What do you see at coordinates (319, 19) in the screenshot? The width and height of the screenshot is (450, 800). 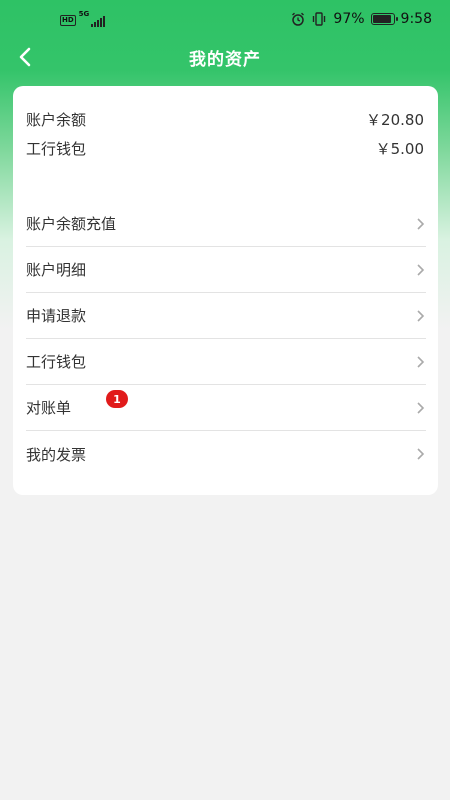 I see `vibrate-icon` at bounding box center [319, 19].